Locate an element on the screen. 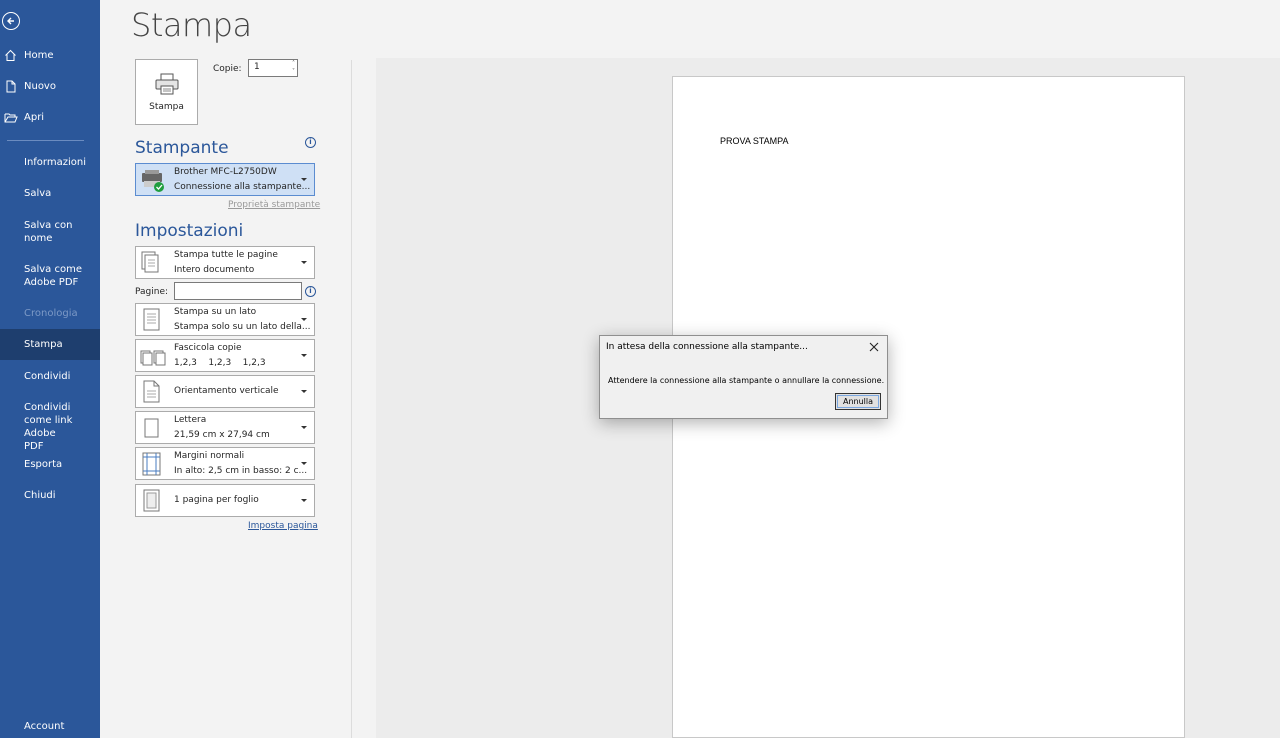 The image size is (1280, 738). pages-input is located at coordinates (238, 291).